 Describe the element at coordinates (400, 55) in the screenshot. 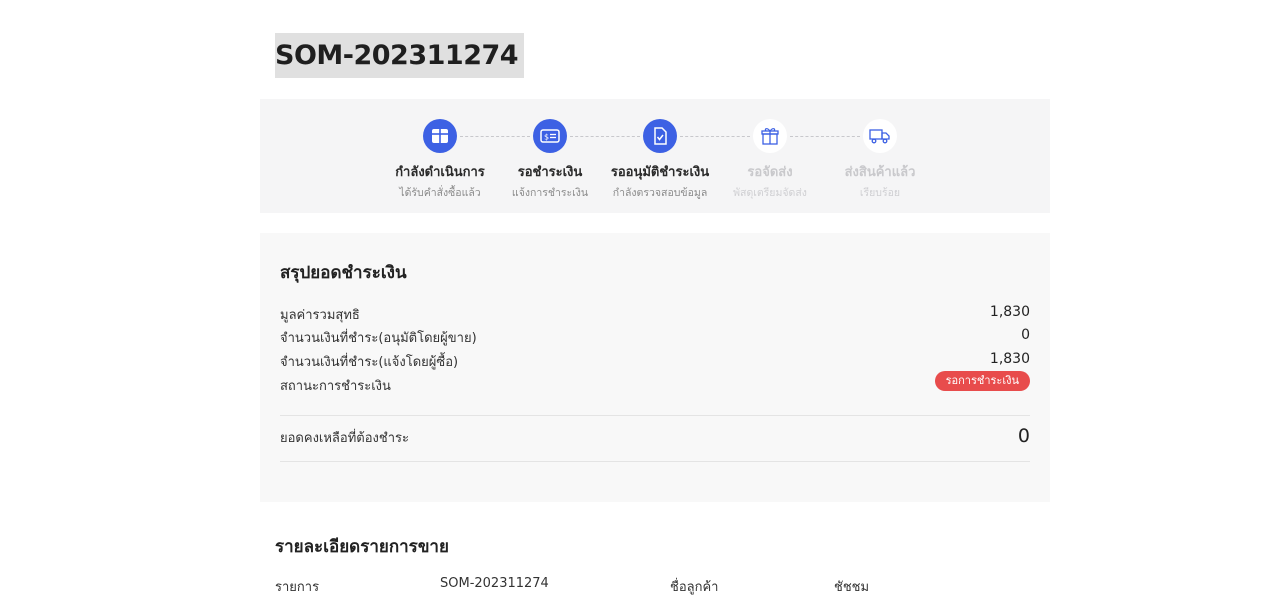

I see `order-title: SOM-202311274` at that location.